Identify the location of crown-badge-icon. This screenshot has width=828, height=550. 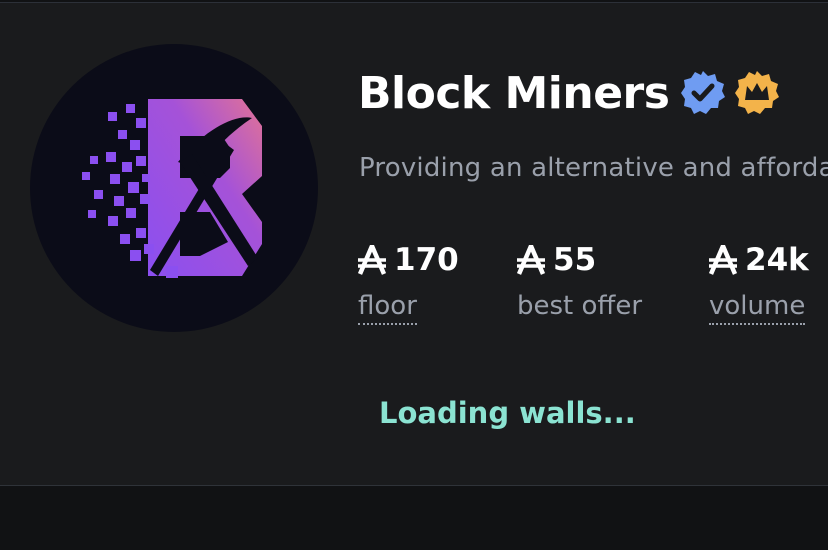
(757, 93).